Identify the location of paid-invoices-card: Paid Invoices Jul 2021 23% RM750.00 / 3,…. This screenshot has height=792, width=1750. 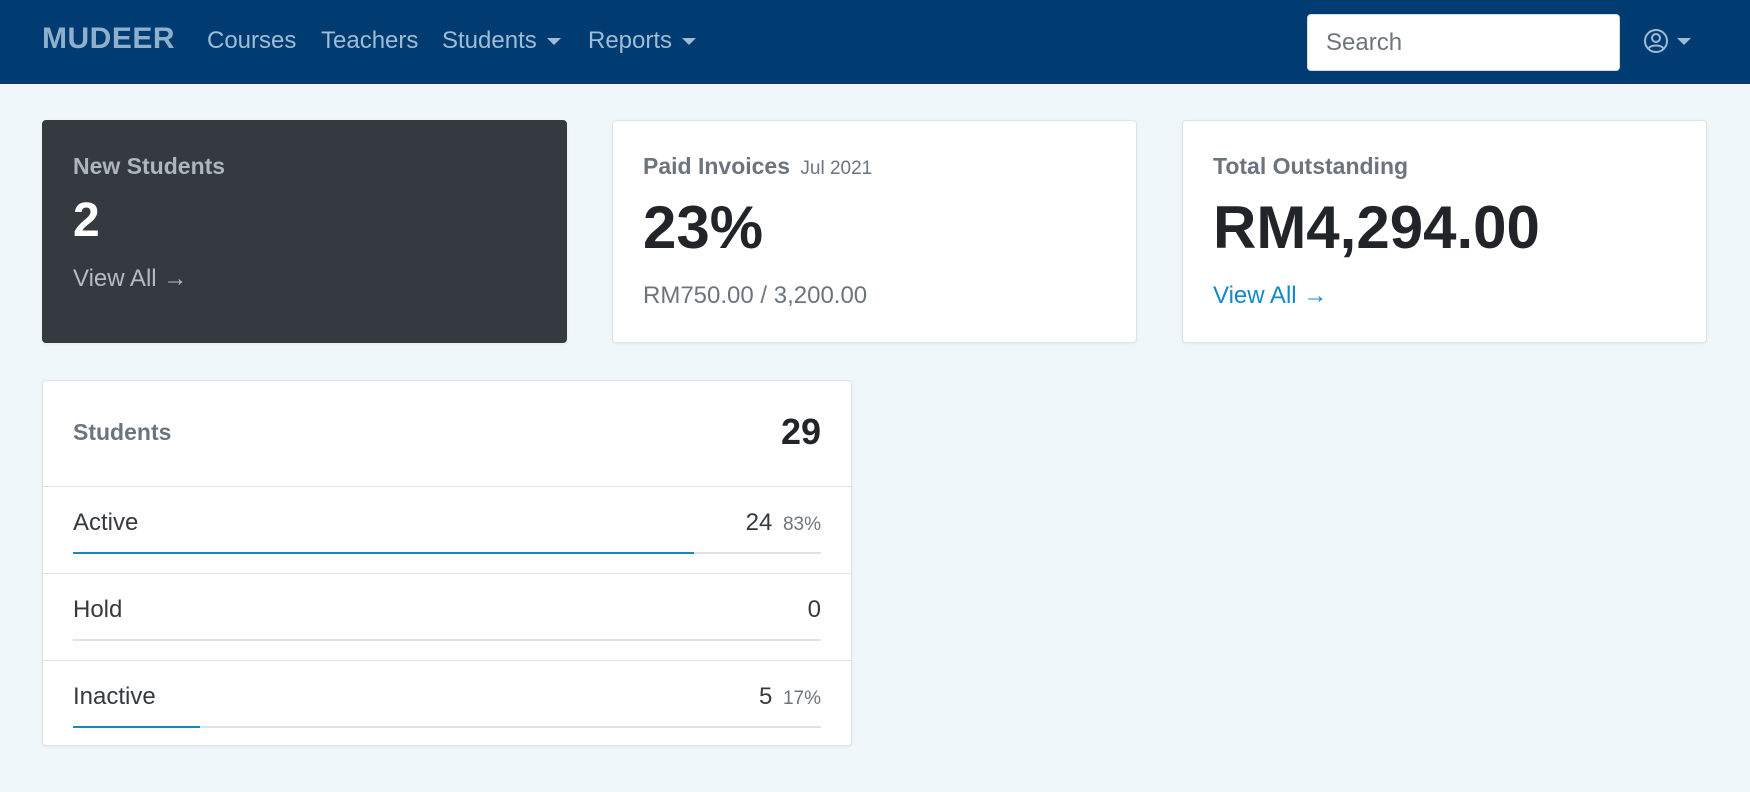
(874, 231).